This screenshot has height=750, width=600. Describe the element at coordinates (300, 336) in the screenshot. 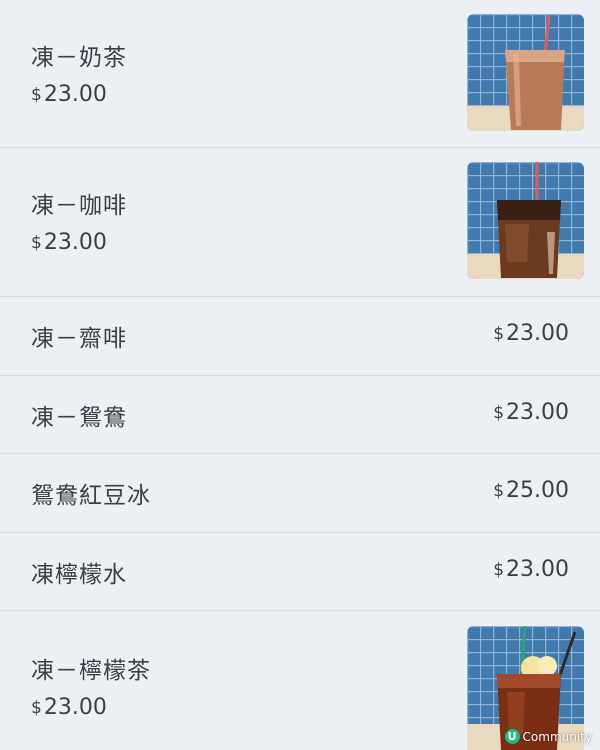

I see `menu-item-iced-black-coffee: 凍－齋啡 $23.00` at that location.